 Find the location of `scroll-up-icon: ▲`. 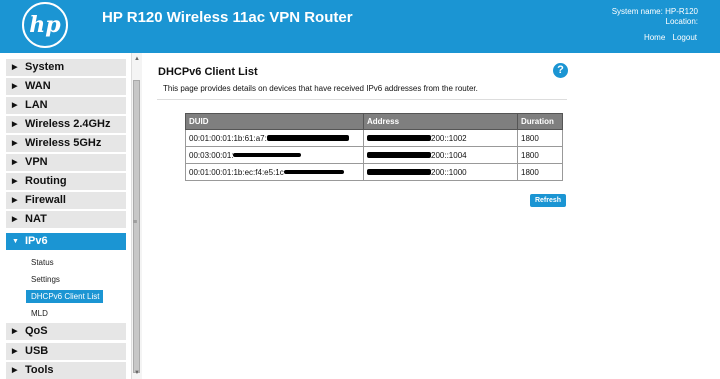

scroll-up-icon: ▲ is located at coordinates (137, 59).